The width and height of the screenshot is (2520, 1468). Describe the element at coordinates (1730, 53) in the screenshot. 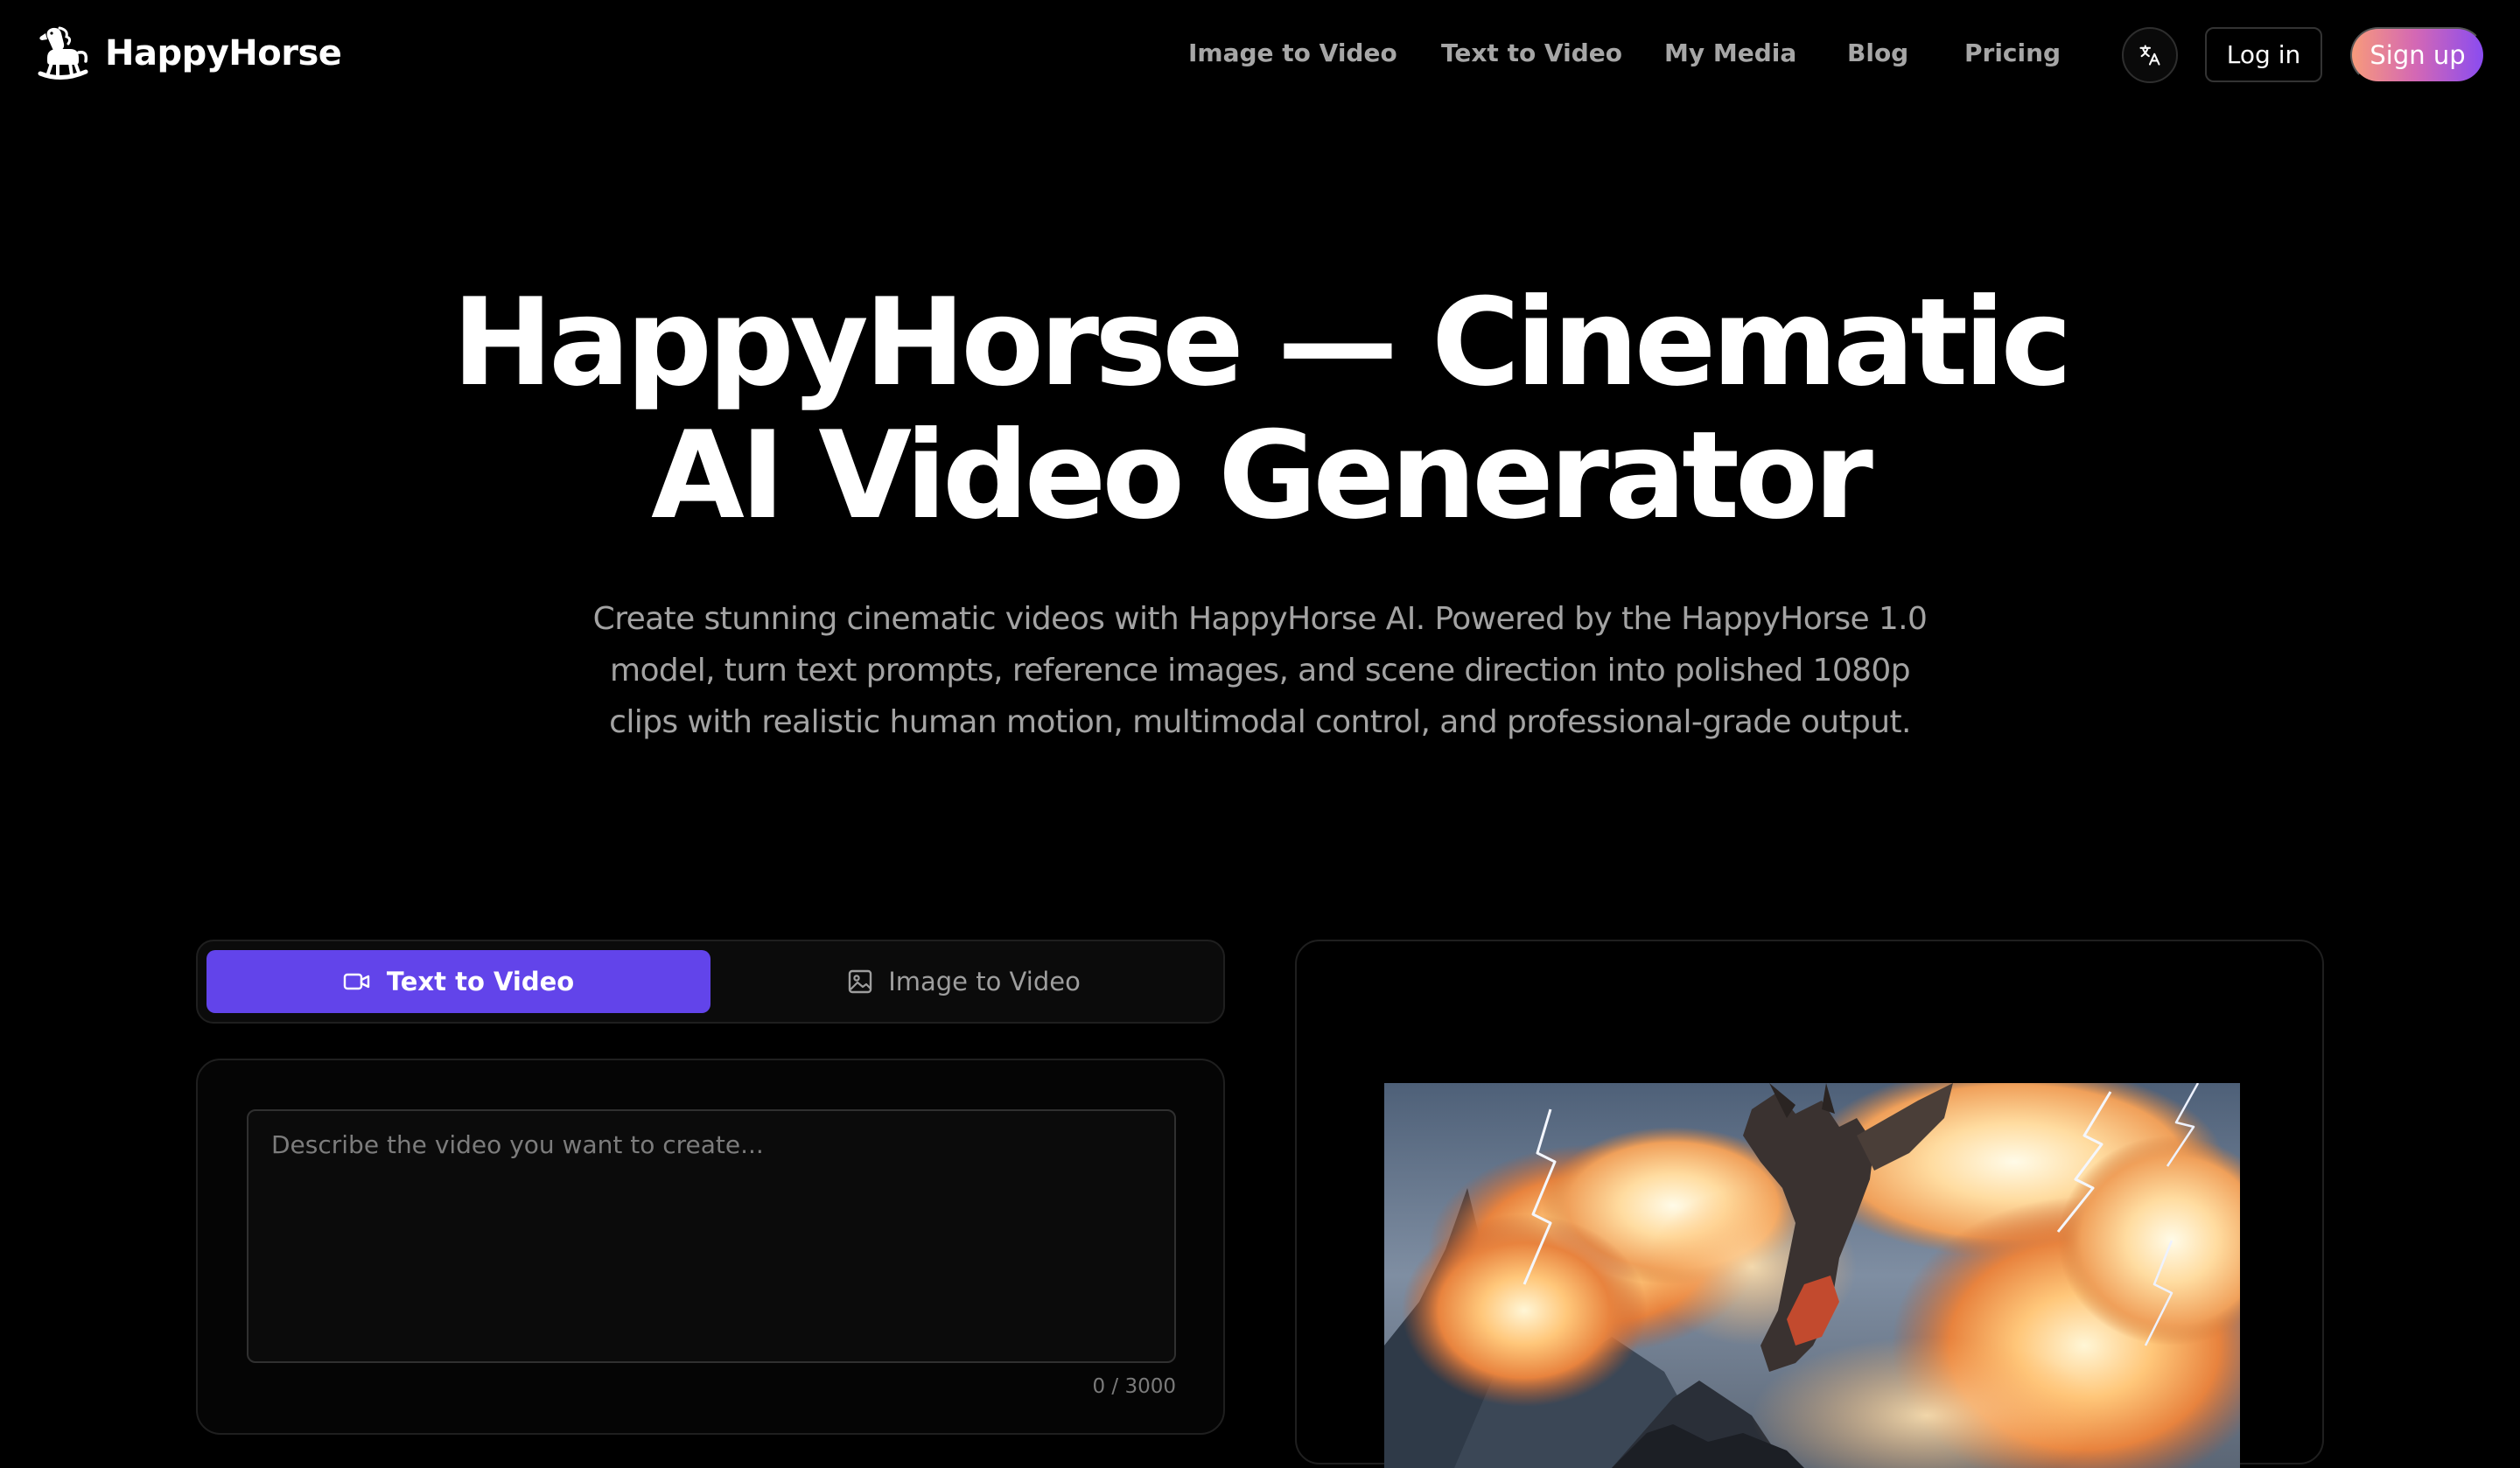

I see `nav-my-media: My Media` at that location.